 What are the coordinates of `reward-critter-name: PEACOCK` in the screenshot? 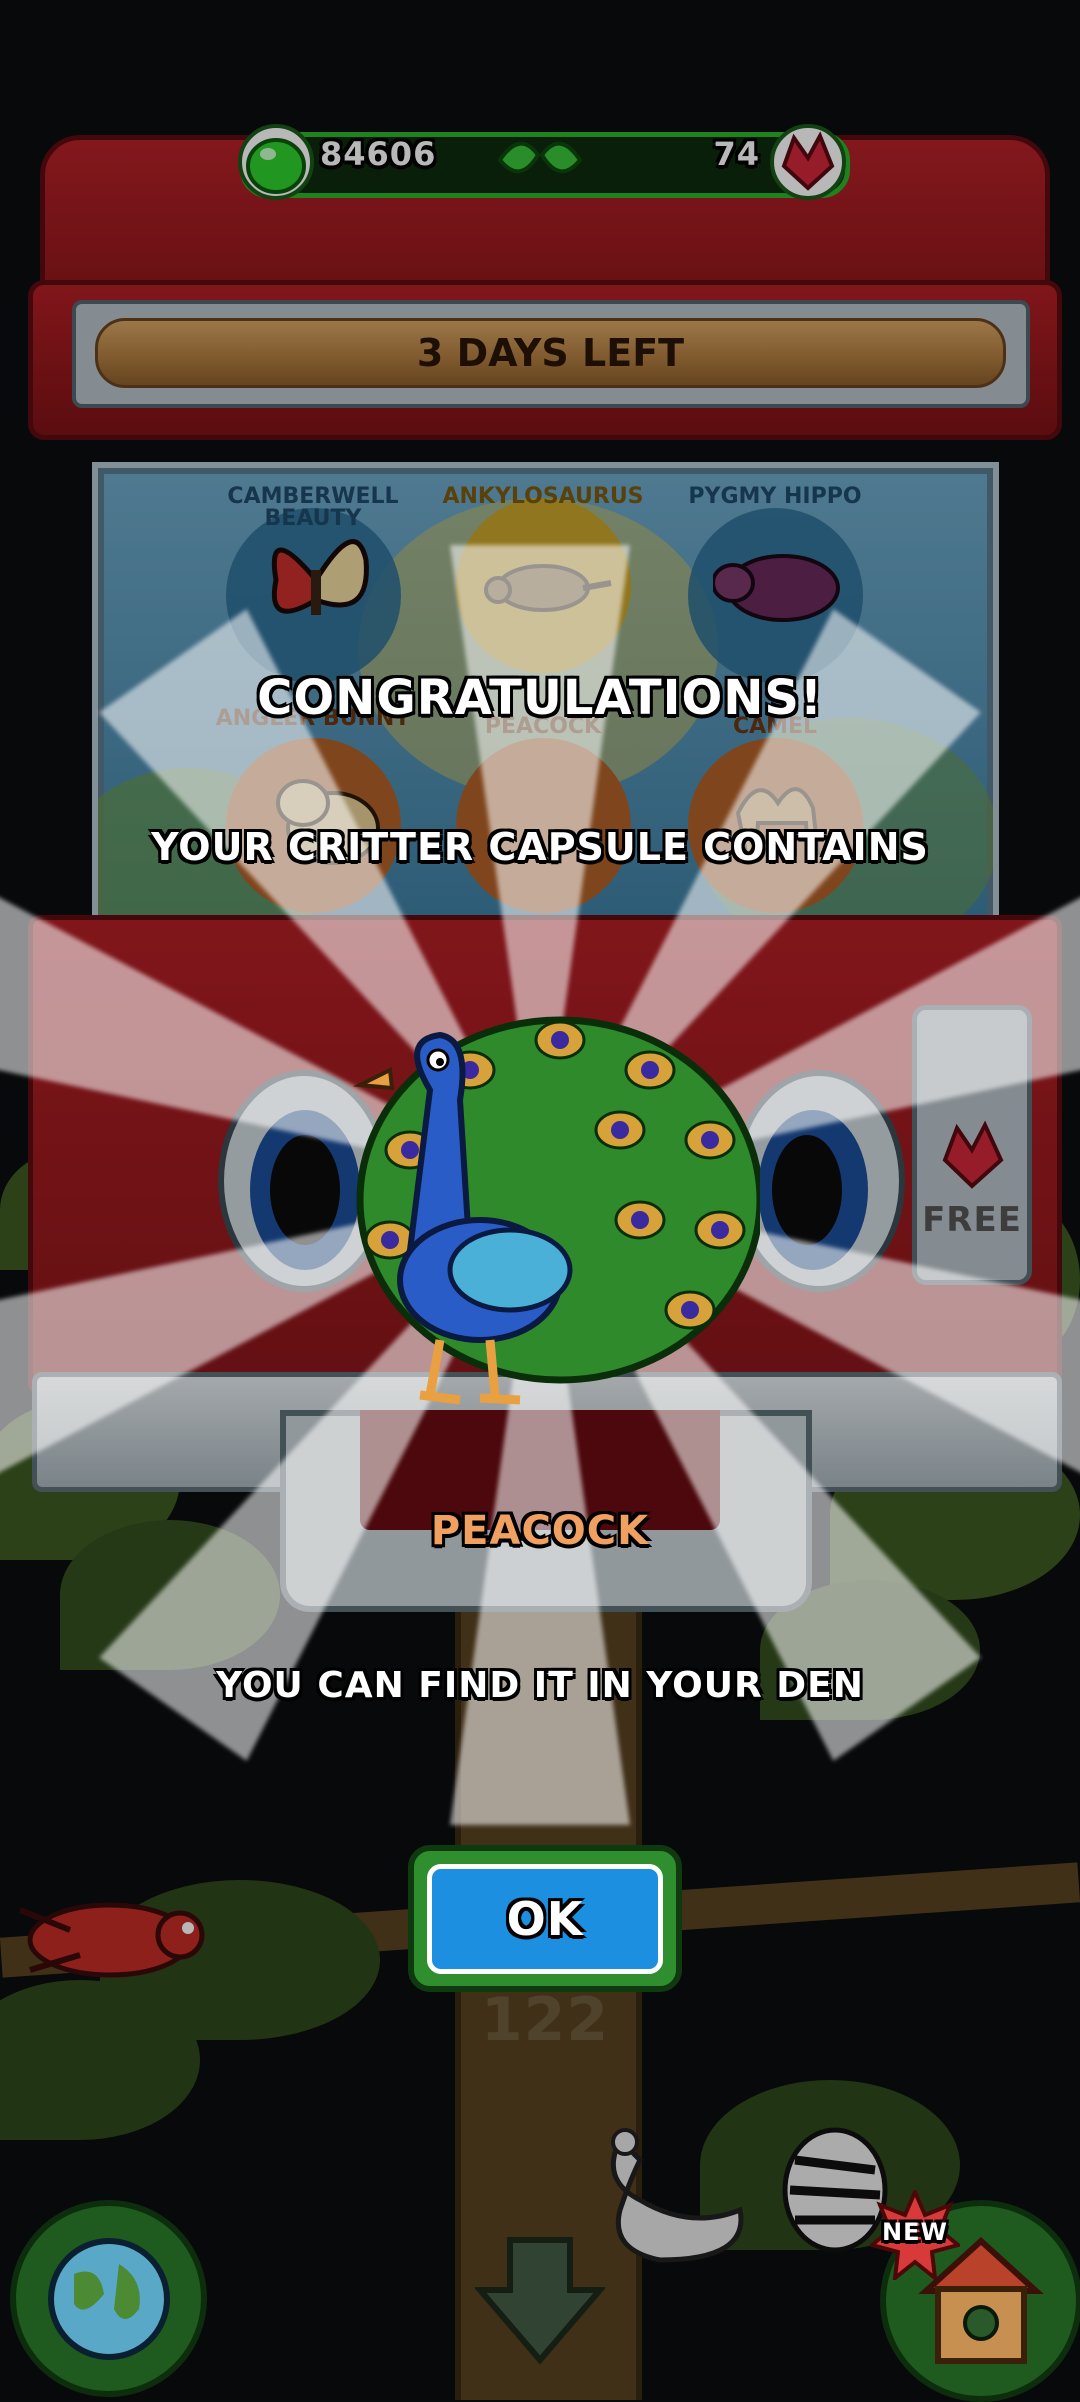 It's located at (540, 1531).